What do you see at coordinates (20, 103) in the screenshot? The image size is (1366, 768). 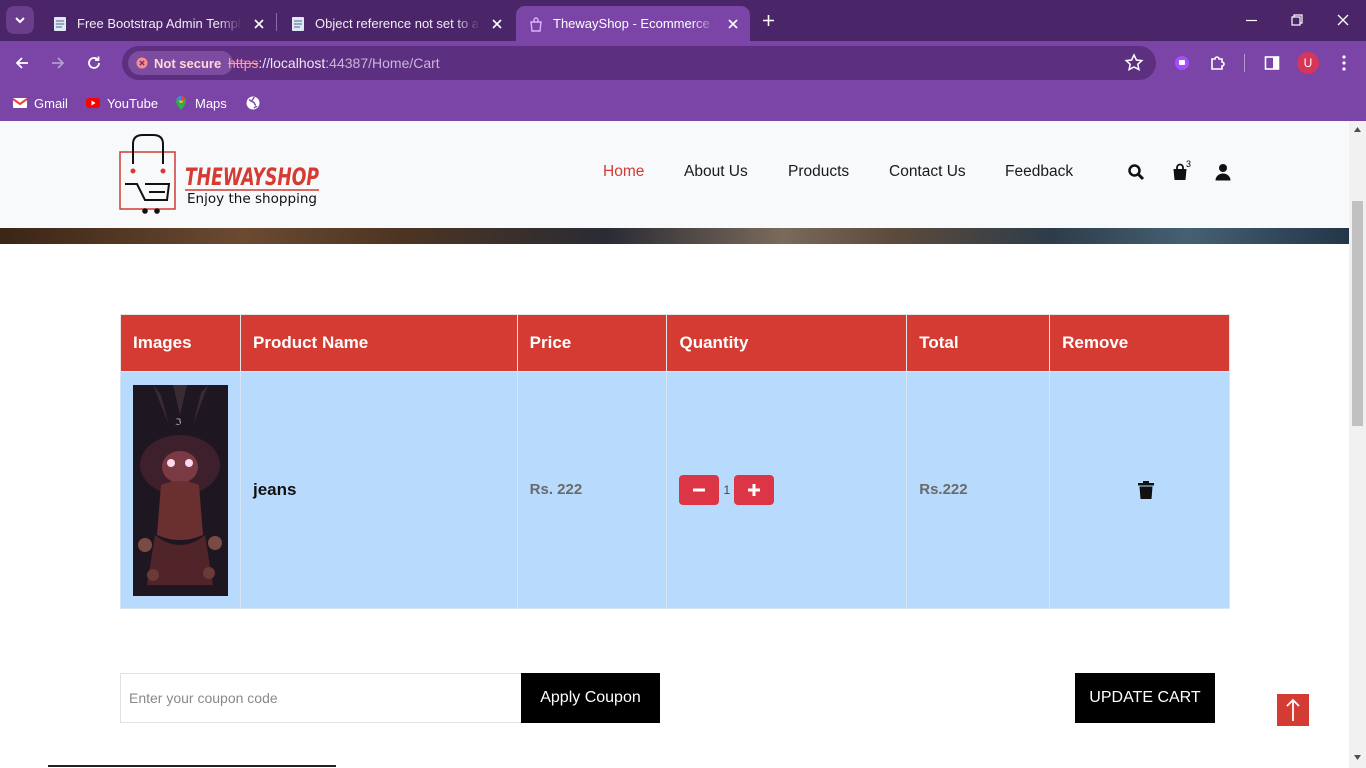 I see `gmail-icon` at bounding box center [20, 103].